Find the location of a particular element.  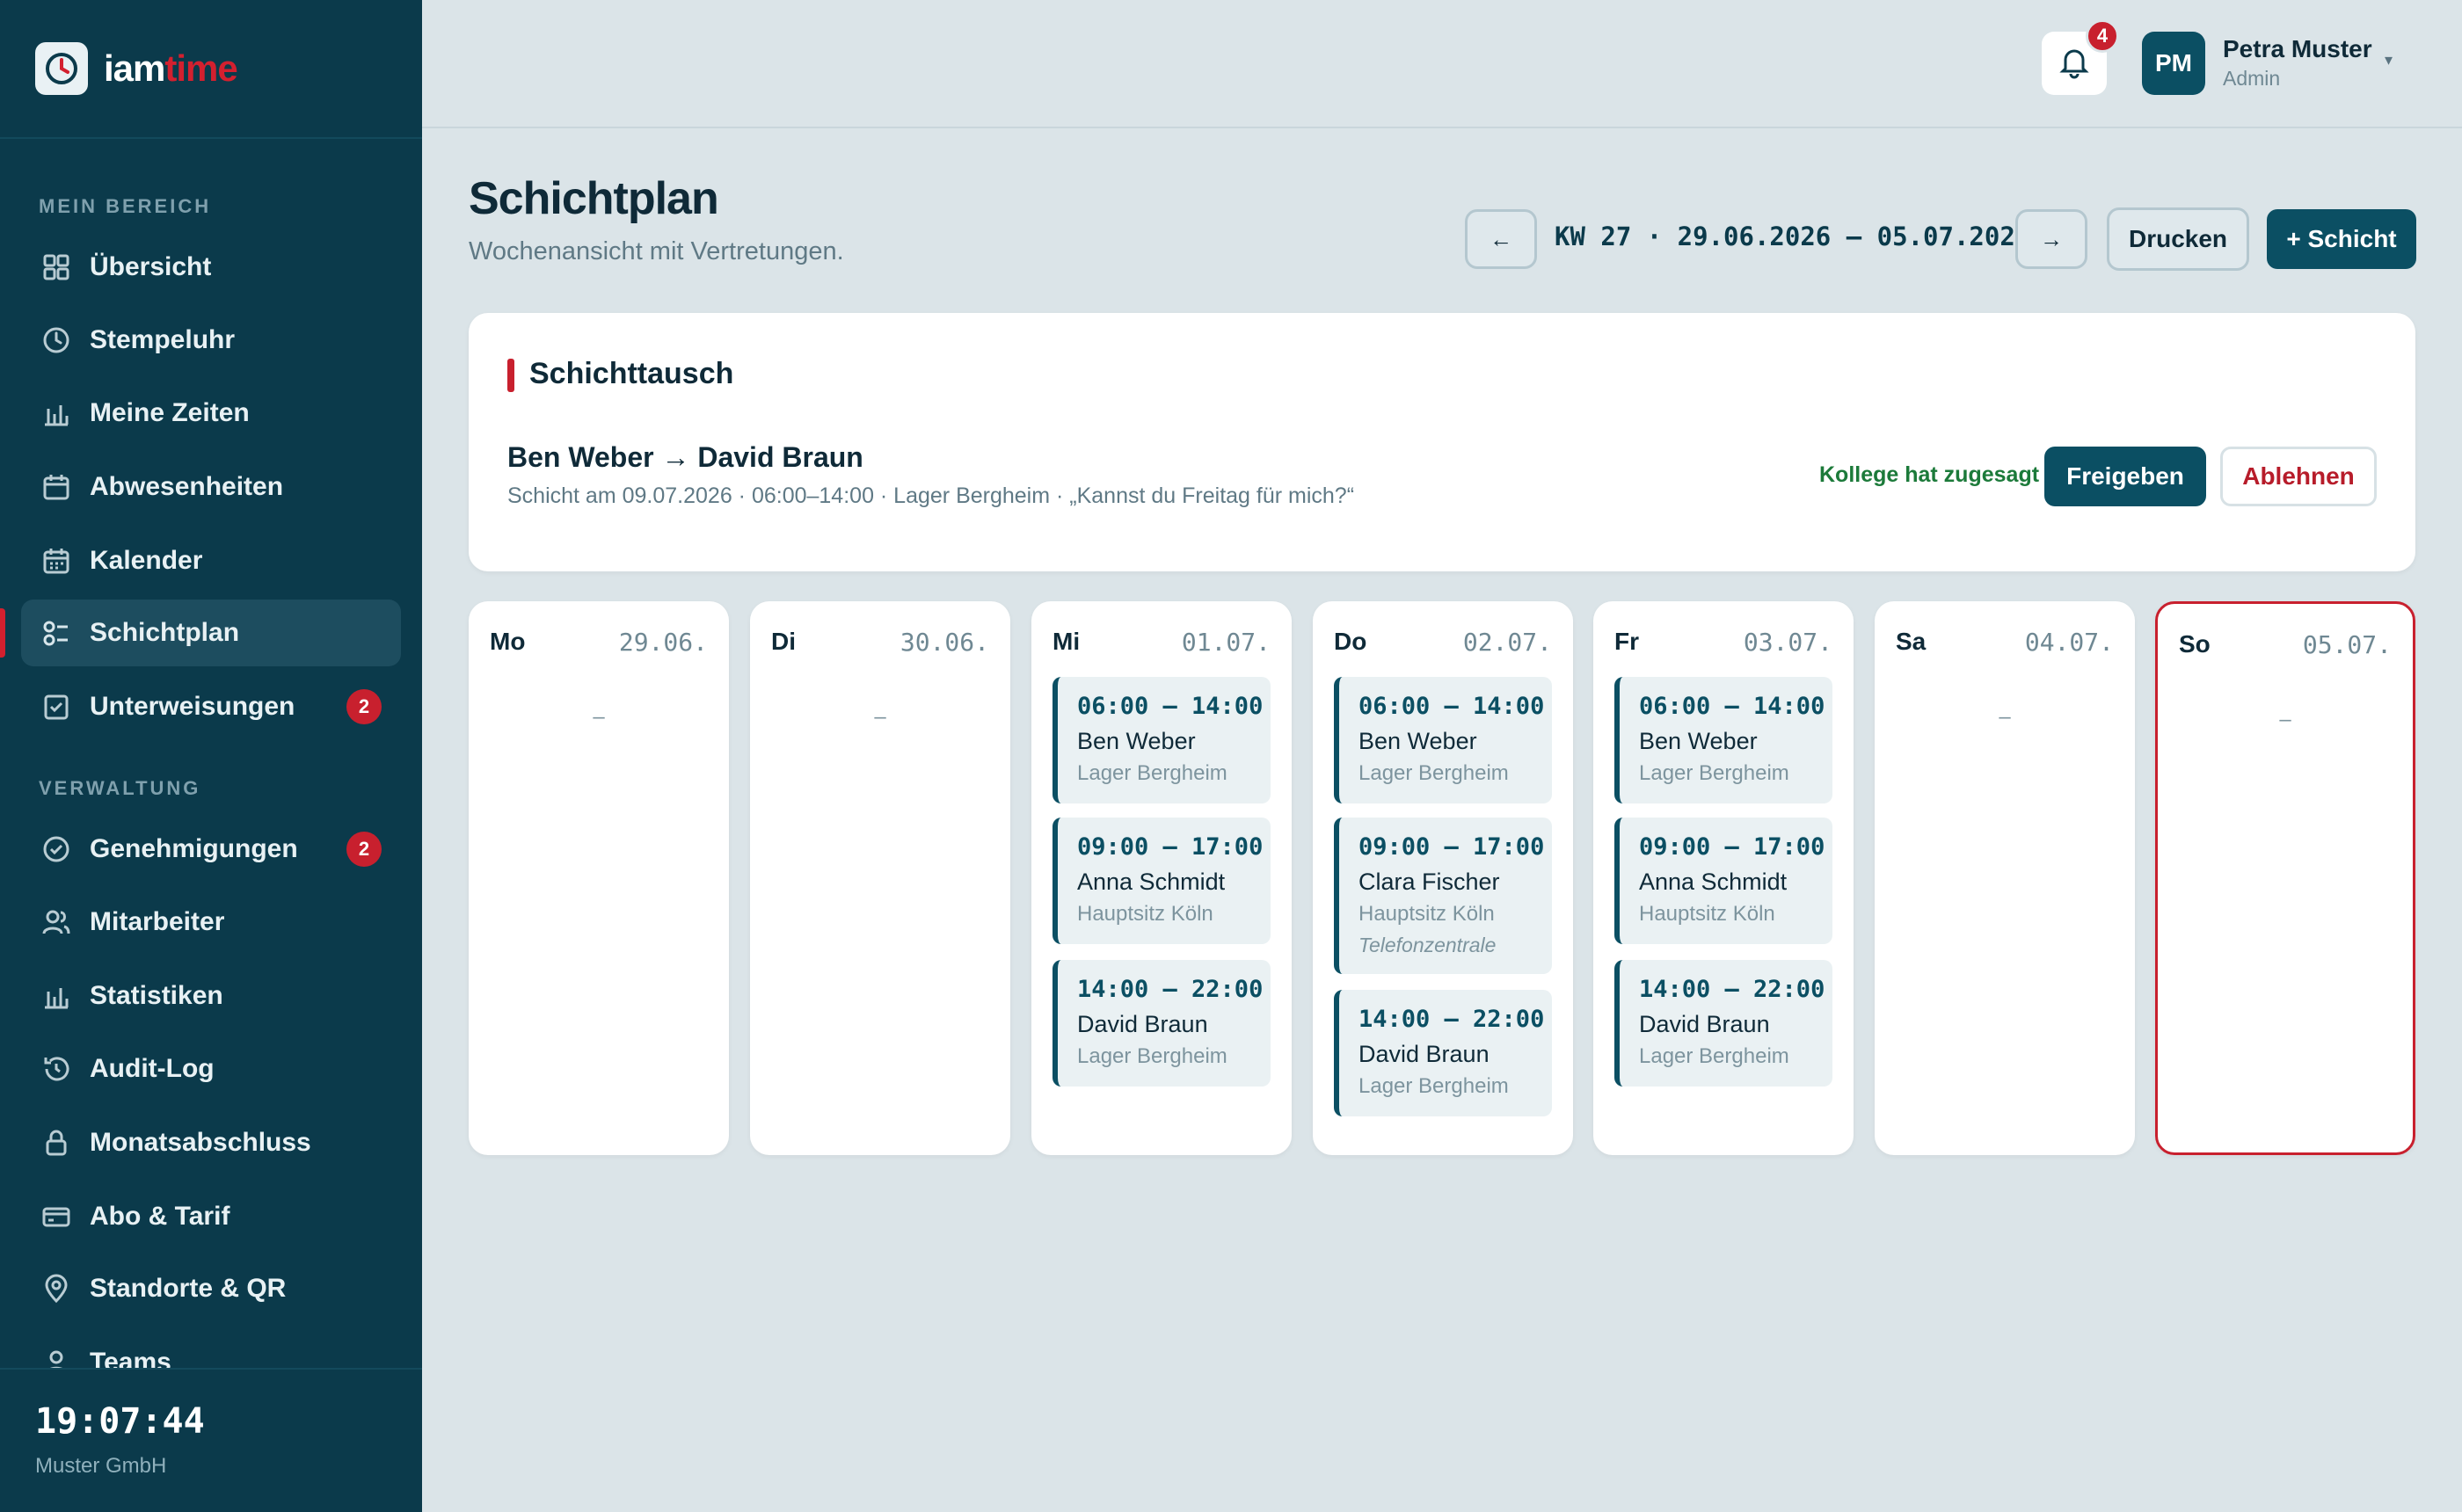

sidebar-item-statistiken: Statistiken is located at coordinates (211, 996).